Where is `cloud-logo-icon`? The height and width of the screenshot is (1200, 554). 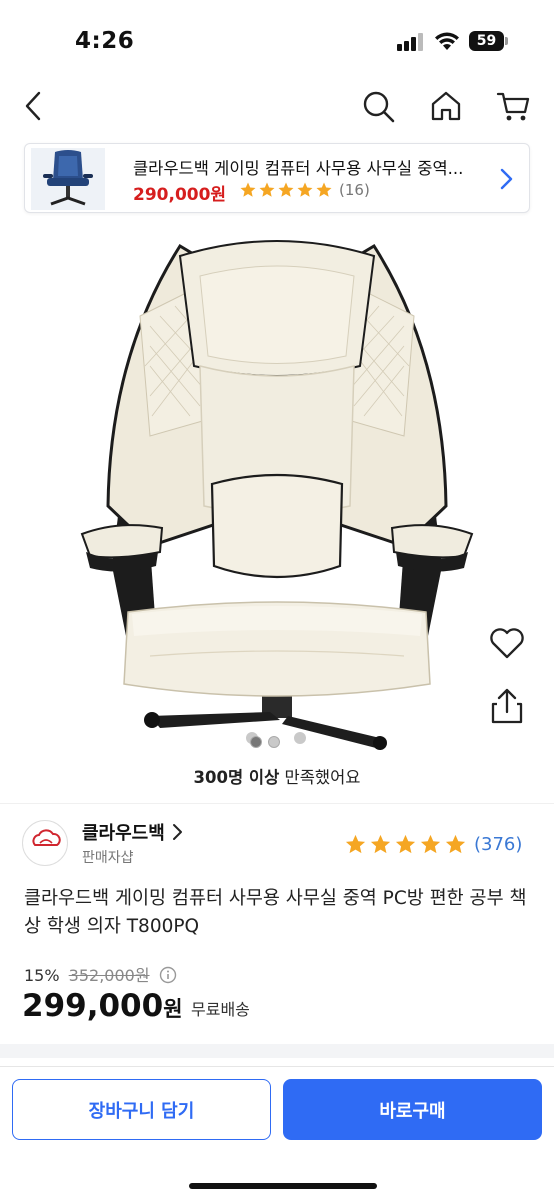 cloud-logo-icon is located at coordinates (46, 837).